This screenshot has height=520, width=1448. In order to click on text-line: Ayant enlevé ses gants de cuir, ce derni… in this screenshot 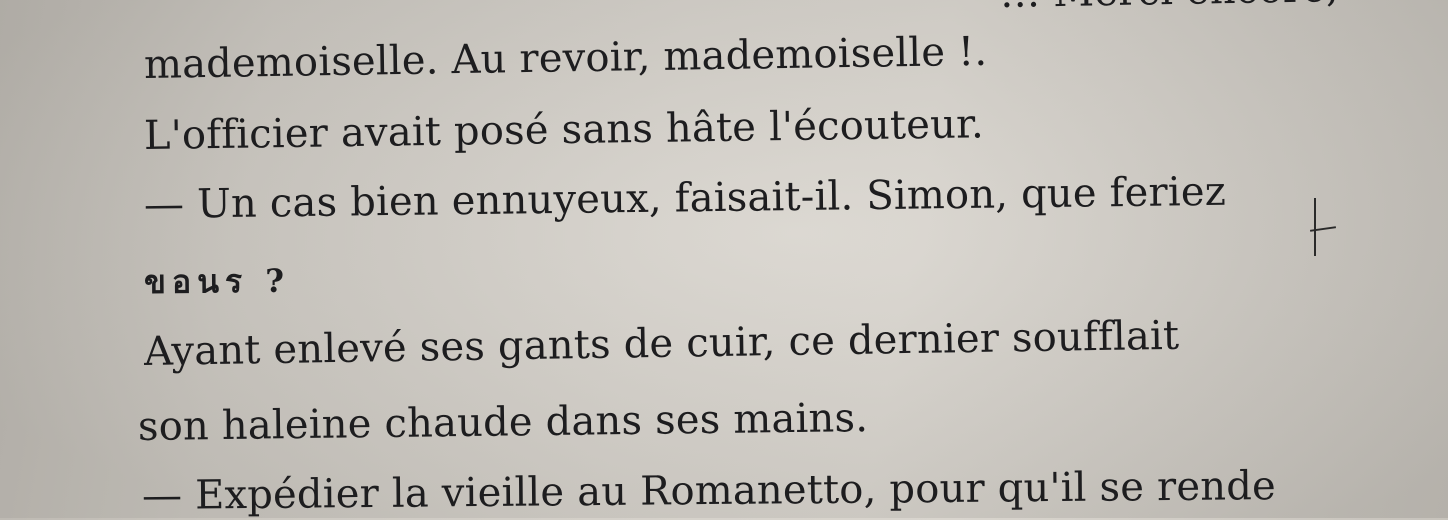, I will do `click(661, 343)`.